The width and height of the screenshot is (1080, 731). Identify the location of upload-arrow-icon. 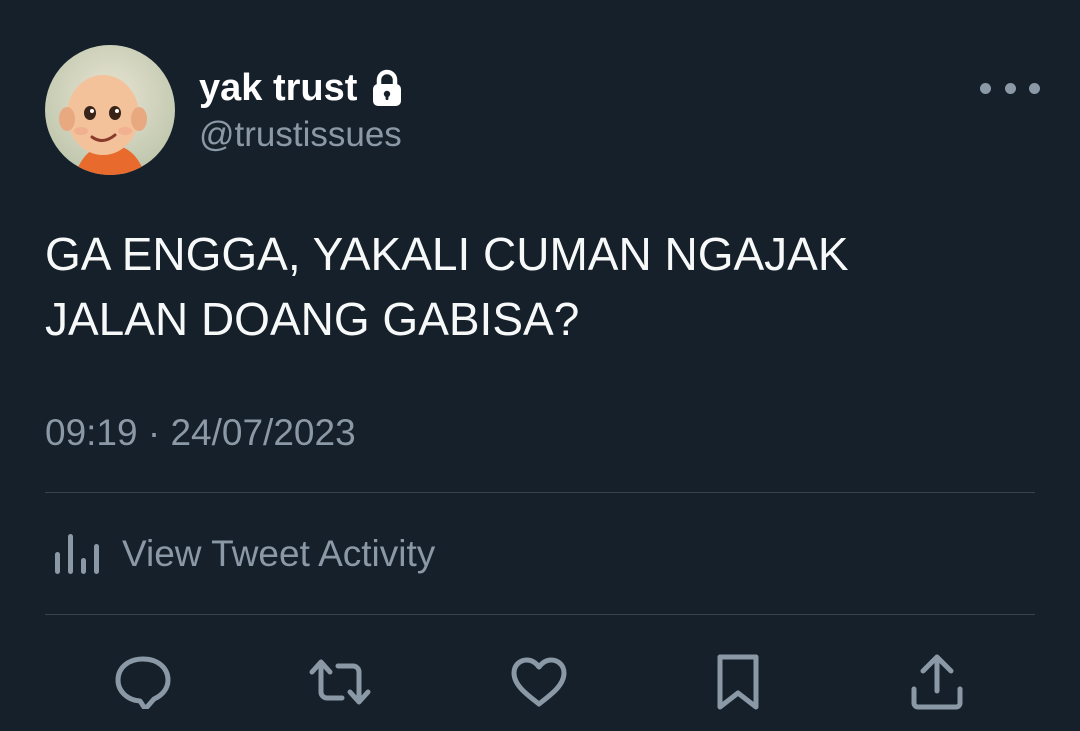
(937, 682).